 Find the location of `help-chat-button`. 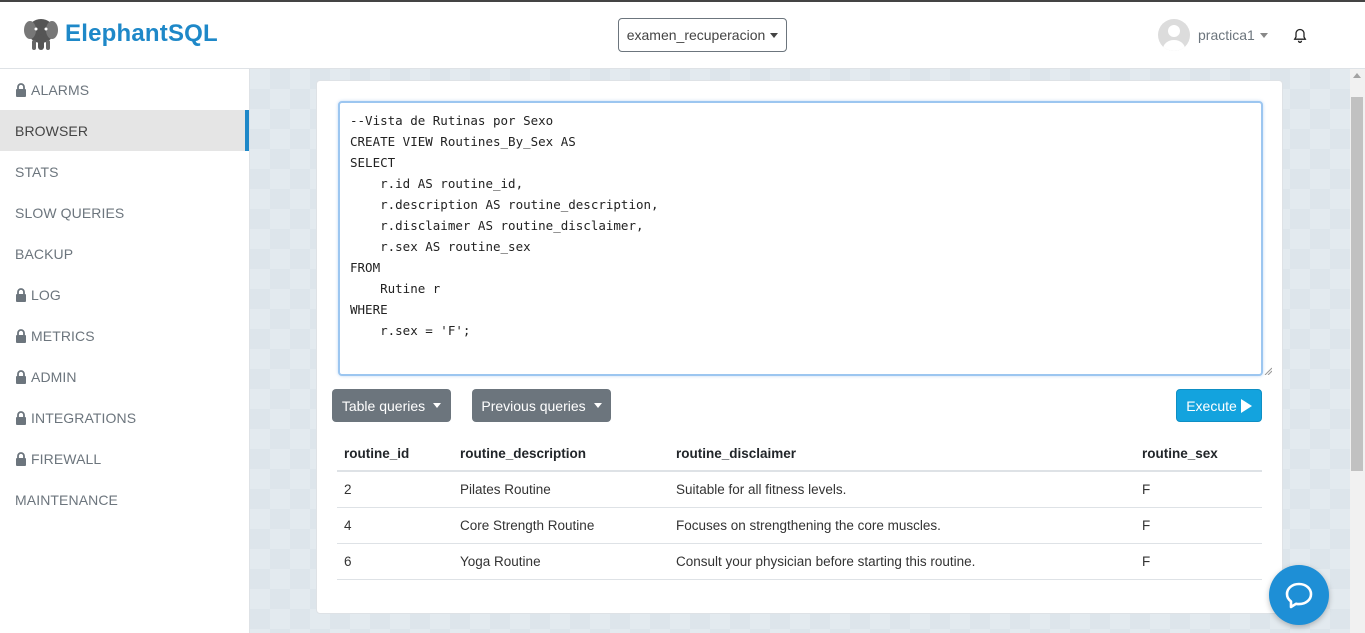

help-chat-button is located at coordinates (1299, 595).